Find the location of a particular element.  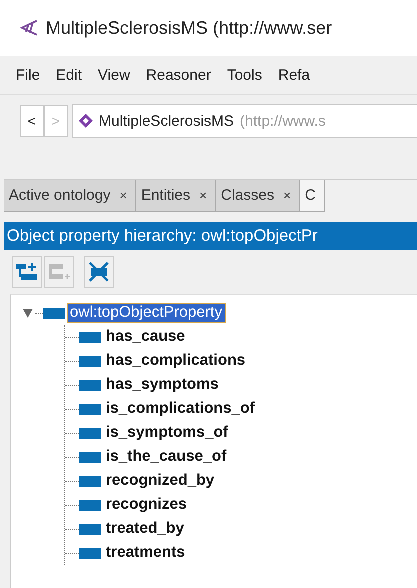

menu-item: File is located at coordinates (28, 75).